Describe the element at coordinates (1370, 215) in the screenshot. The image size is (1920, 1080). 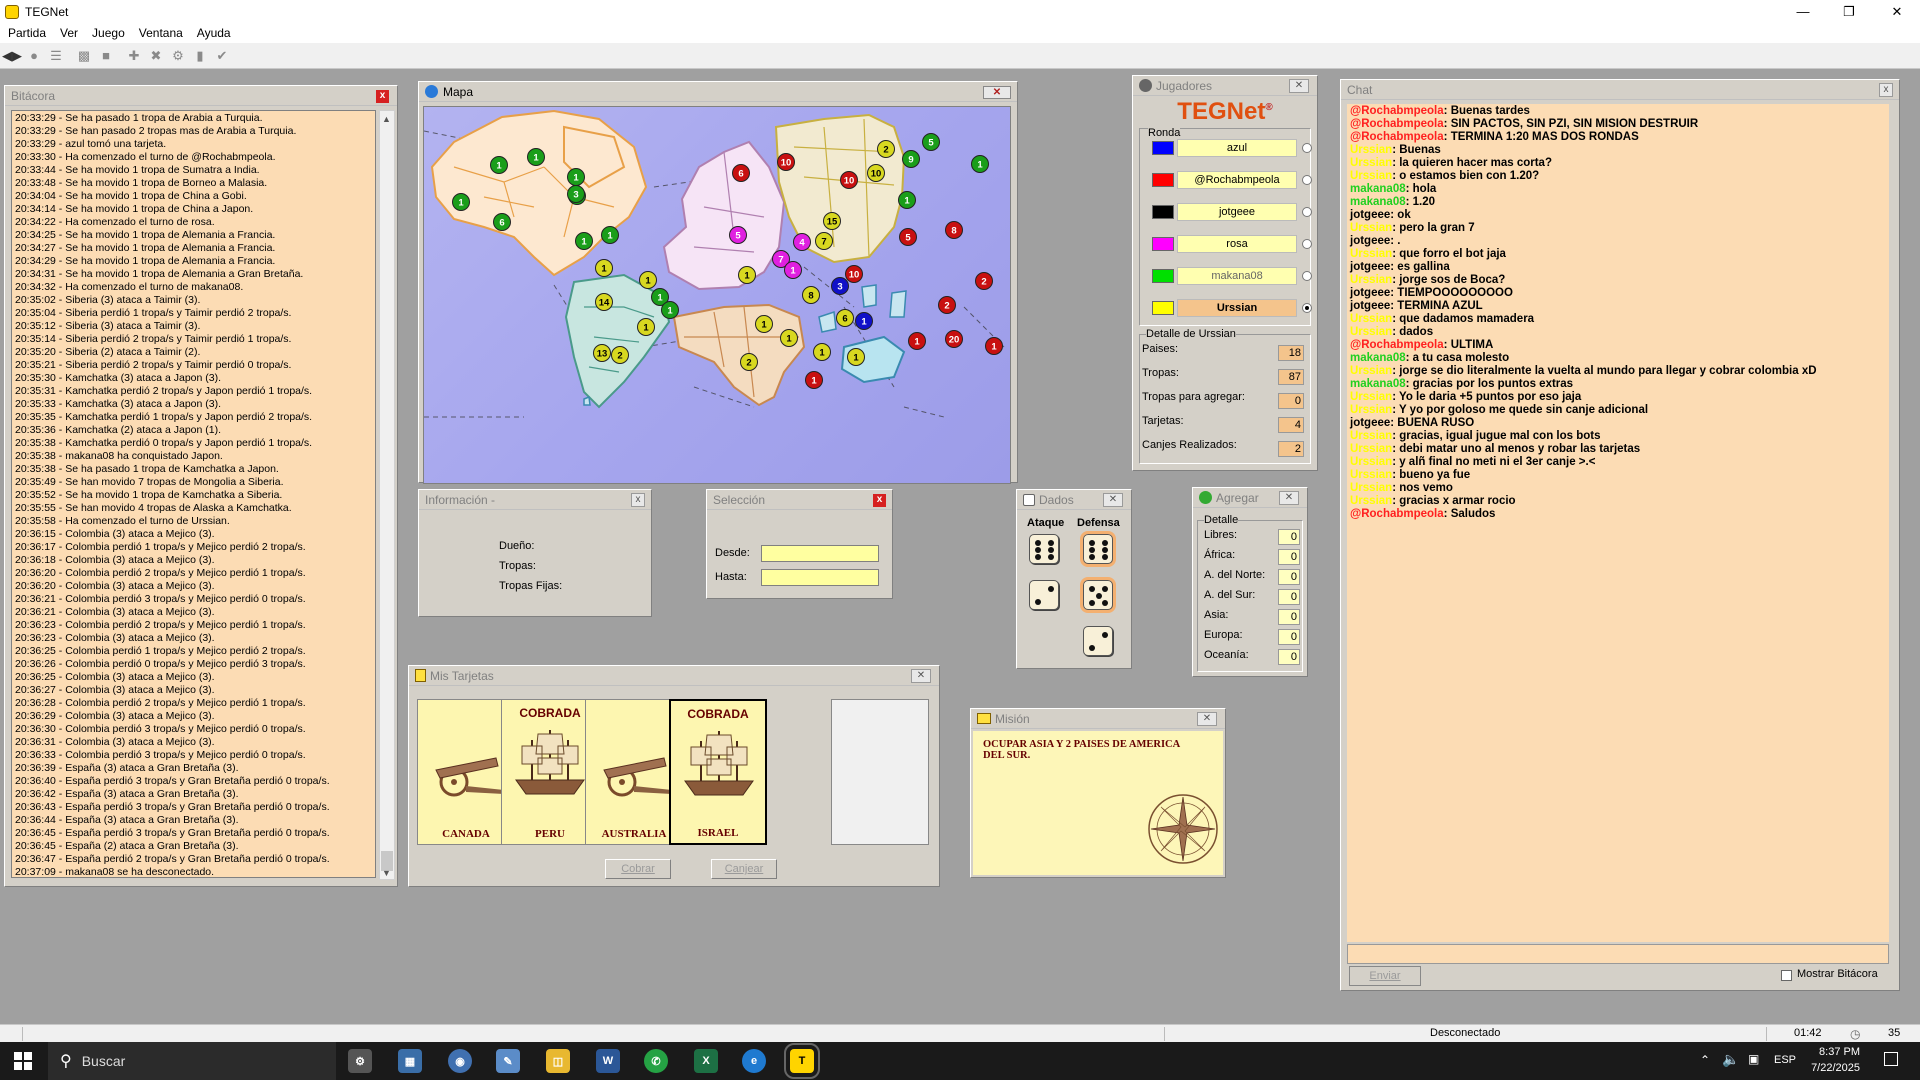
I see `chat-username: jotgeee` at that location.